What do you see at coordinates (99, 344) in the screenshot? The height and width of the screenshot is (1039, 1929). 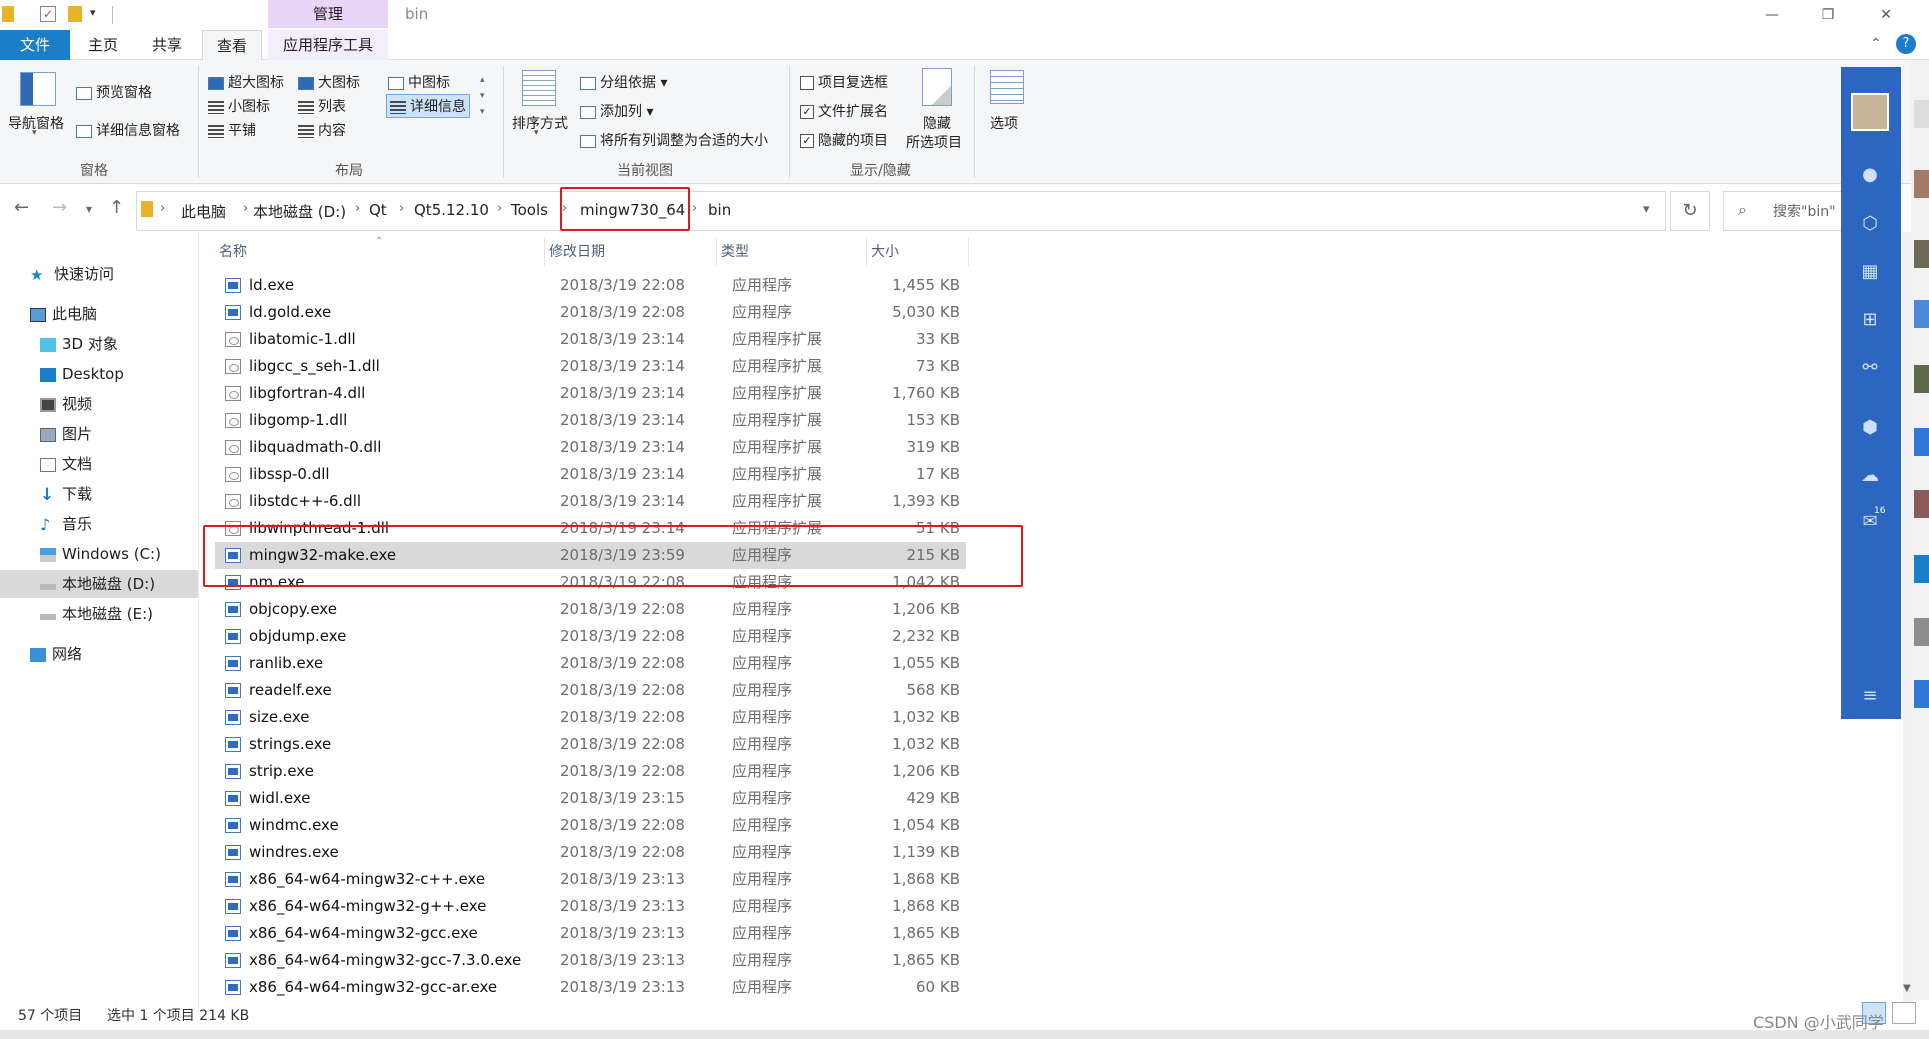 I see `nav-3d-objects: 3D 对象` at bounding box center [99, 344].